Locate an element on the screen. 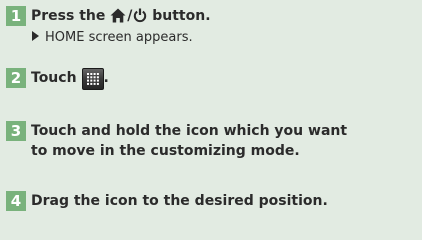 The image size is (422, 240). power-icon is located at coordinates (140, 18).